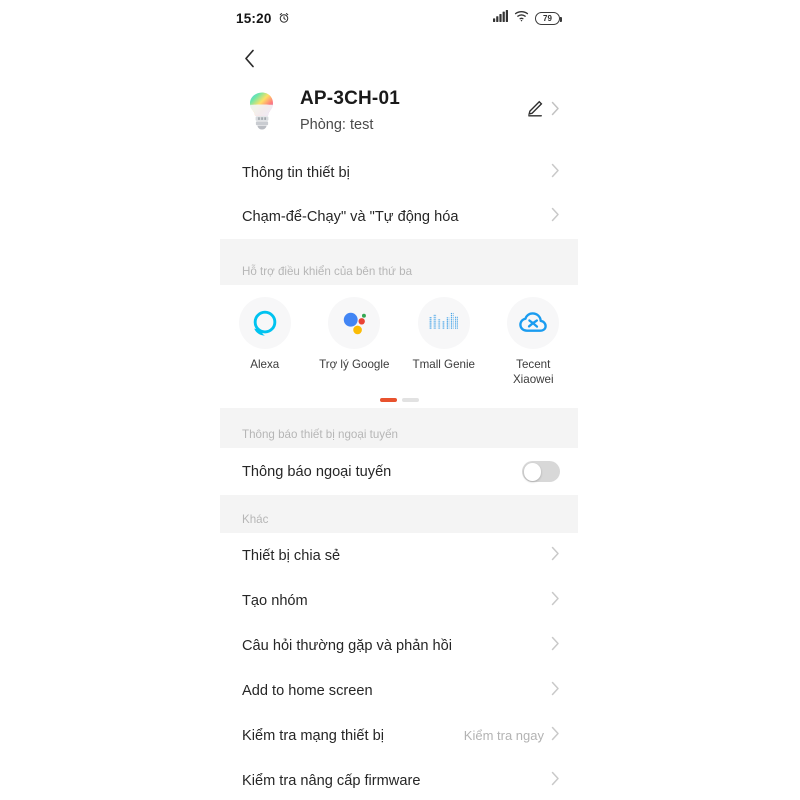  What do you see at coordinates (399, 691) in the screenshot?
I see `row-add-to-home-screen: Add to home screen` at bounding box center [399, 691].